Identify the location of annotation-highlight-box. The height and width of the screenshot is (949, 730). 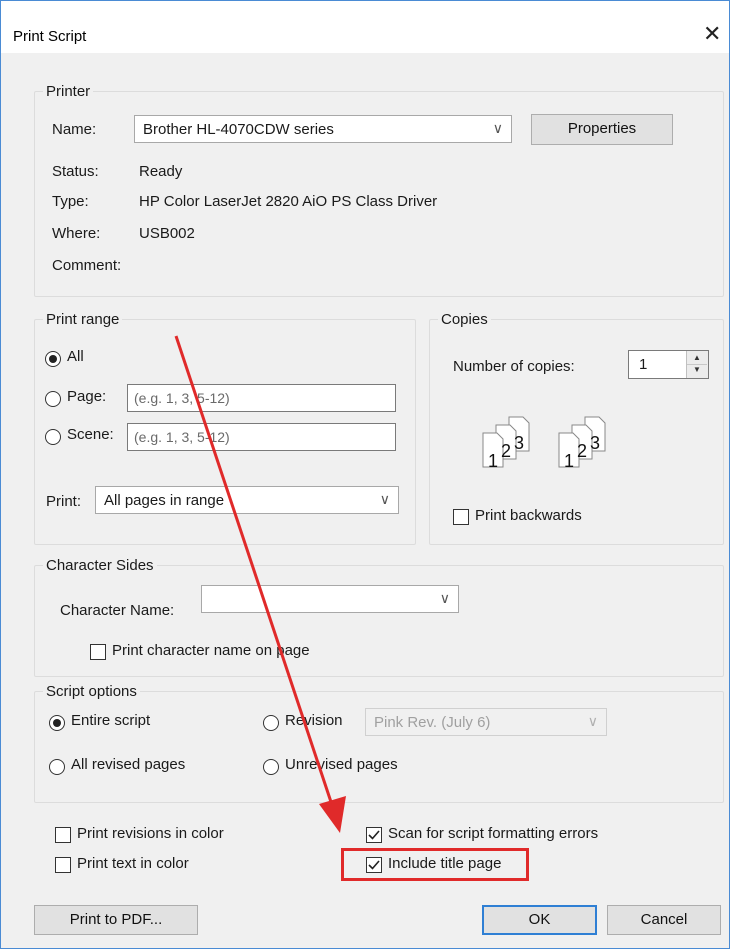
(435, 864).